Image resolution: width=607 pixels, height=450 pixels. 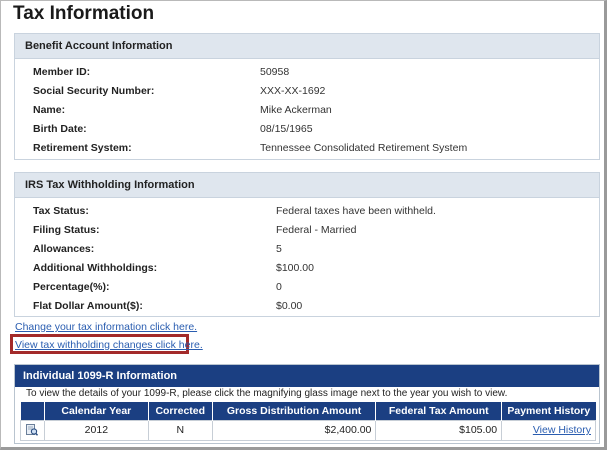 What do you see at coordinates (548, 411) in the screenshot?
I see `col-header-history: Payment History` at bounding box center [548, 411].